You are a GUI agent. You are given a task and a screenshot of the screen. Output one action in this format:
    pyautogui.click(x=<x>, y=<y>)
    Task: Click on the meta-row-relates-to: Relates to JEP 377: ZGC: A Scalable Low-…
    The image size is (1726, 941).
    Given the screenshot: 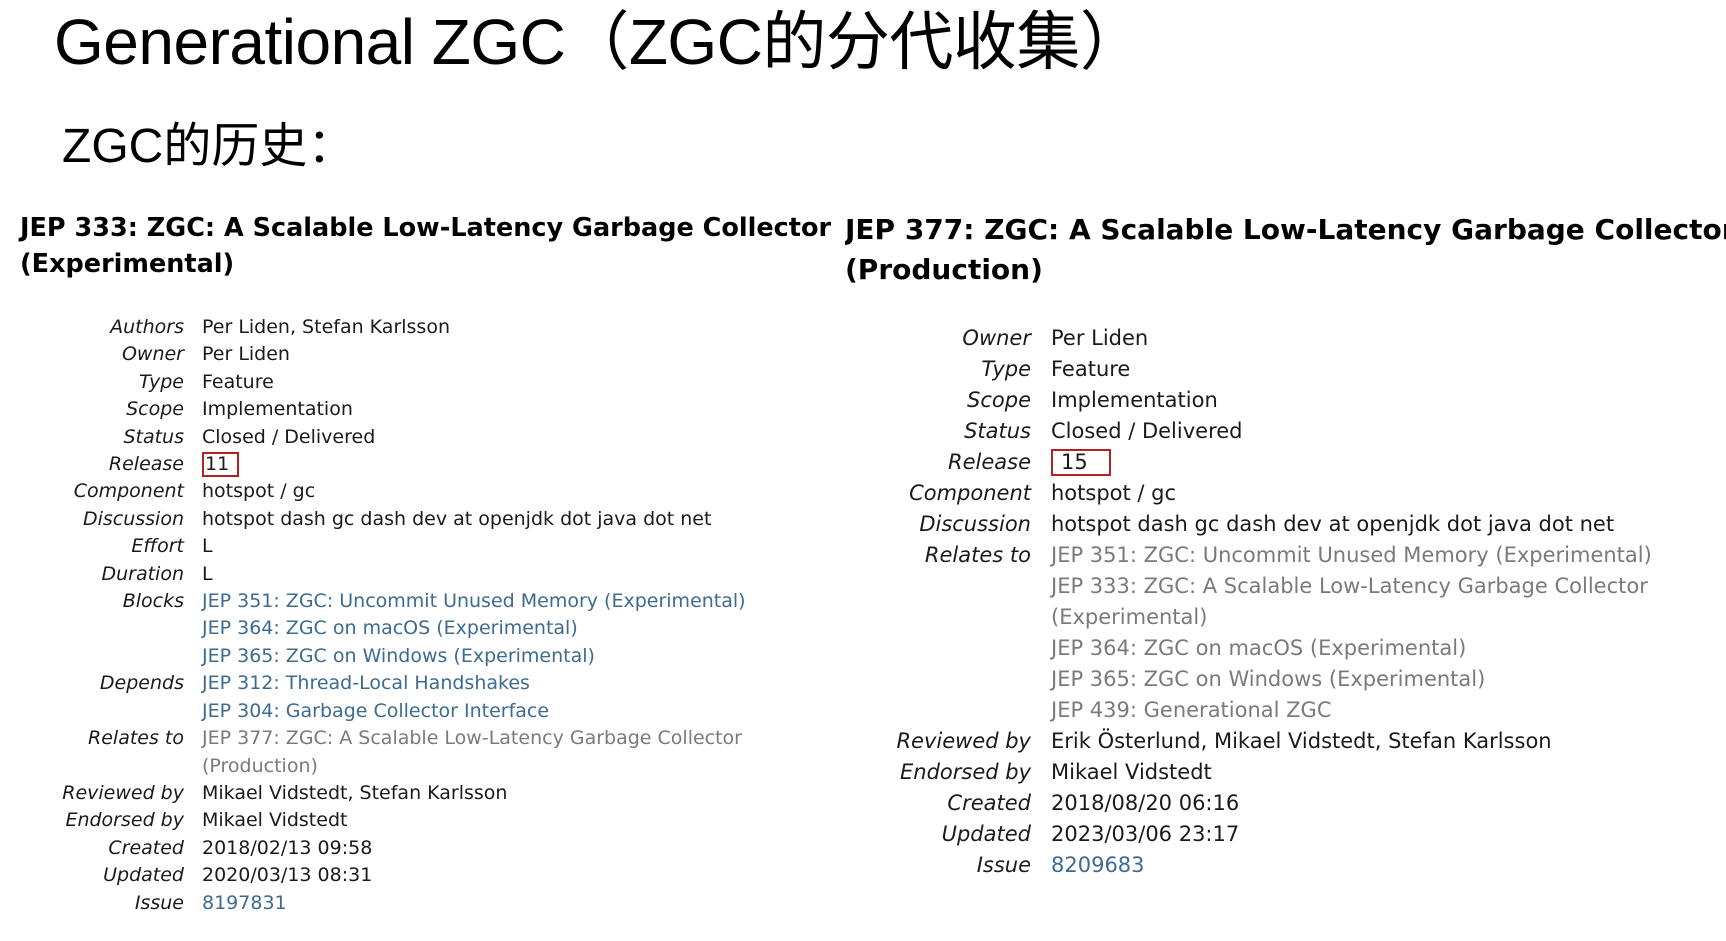 What is the action you would take?
    pyautogui.click(x=391, y=752)
    